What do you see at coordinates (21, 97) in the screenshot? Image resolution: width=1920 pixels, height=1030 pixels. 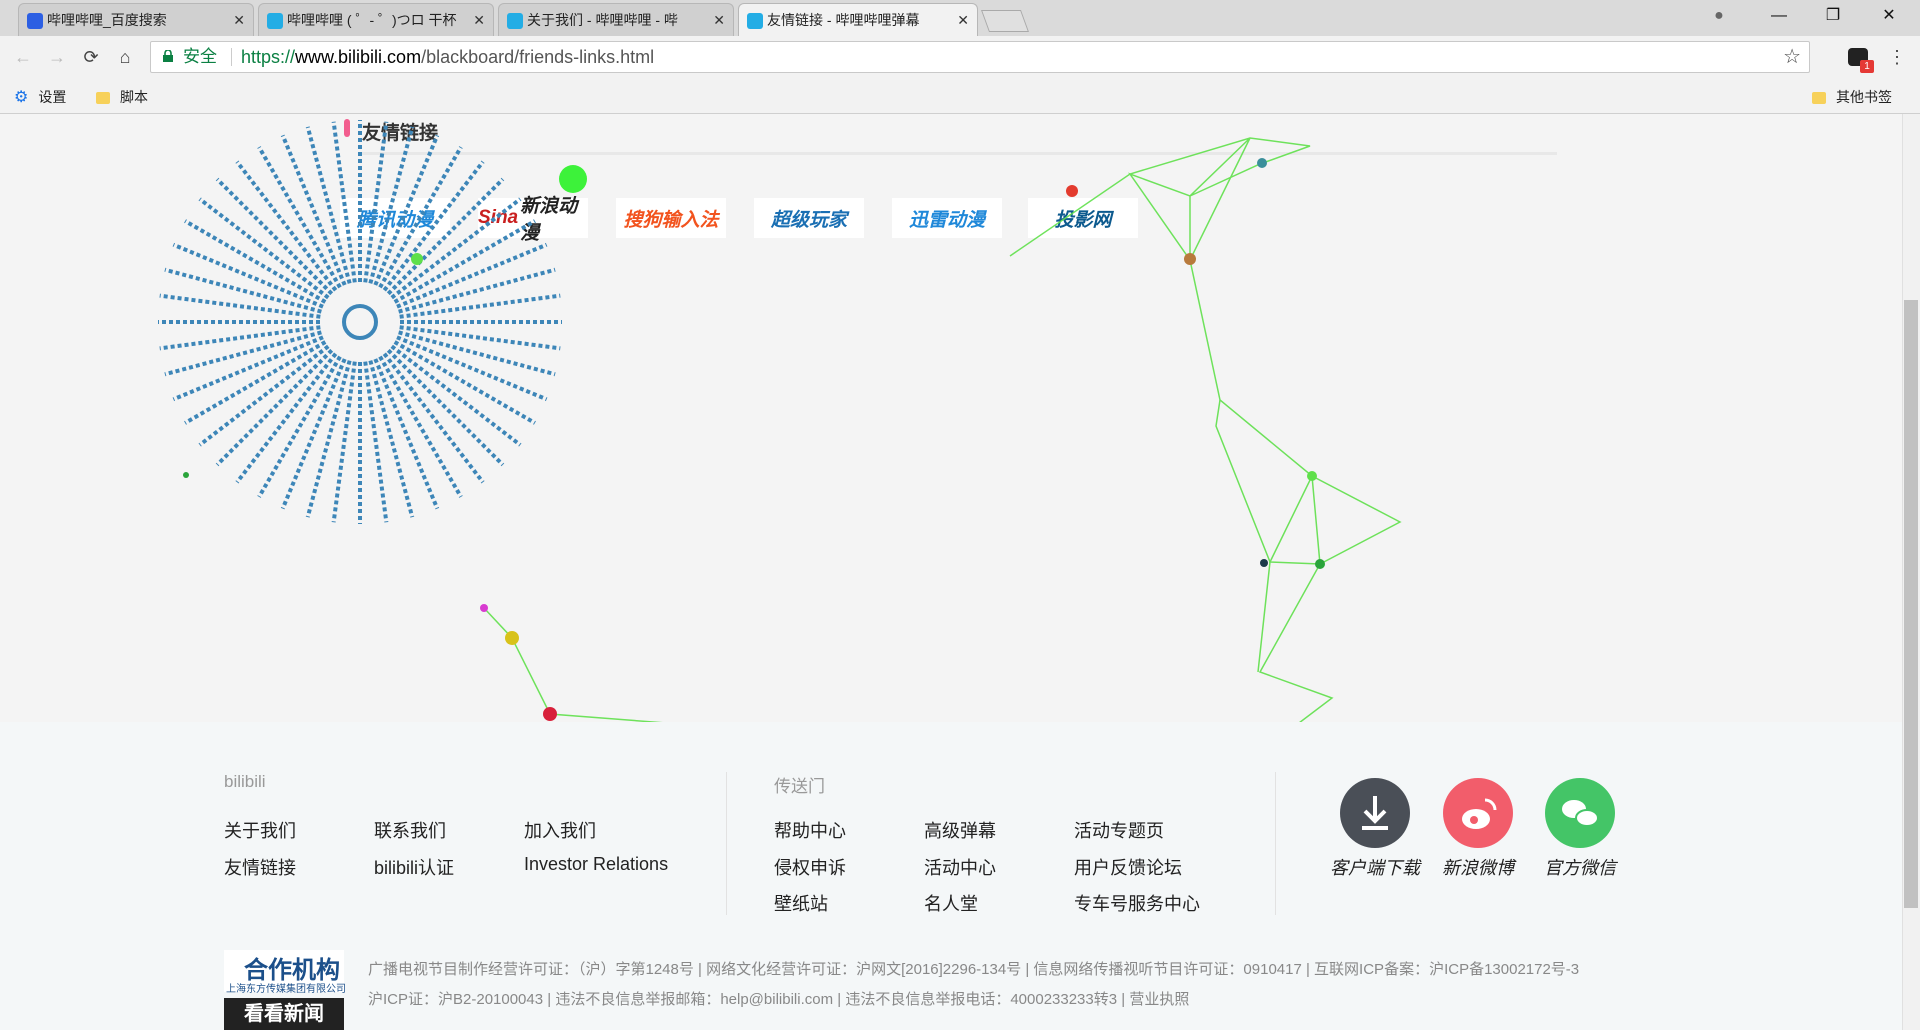 I see `gear-icon: ⚙` at bounding box center [21, 97].